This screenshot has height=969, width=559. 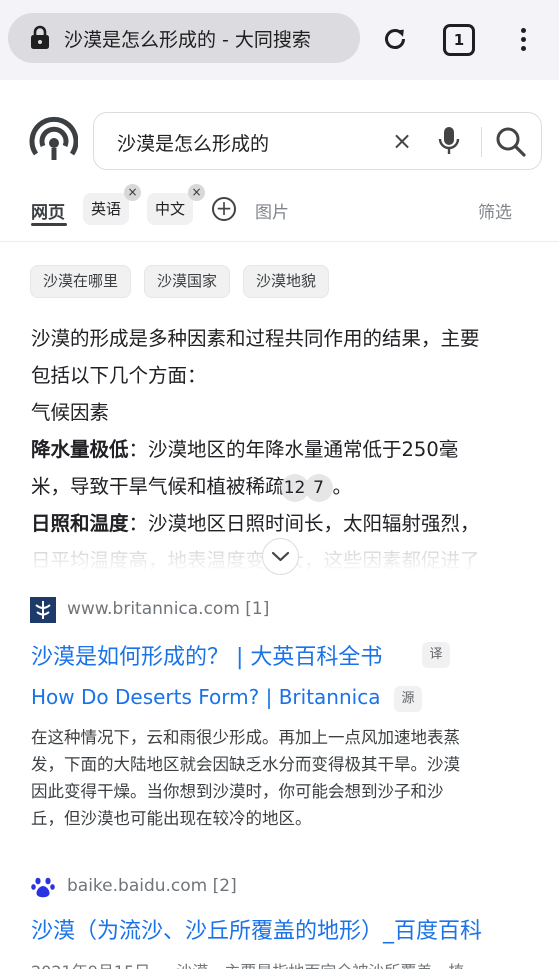 I want to click on summary-line: 包括以下几个方面：, so click(x=119, y=375).